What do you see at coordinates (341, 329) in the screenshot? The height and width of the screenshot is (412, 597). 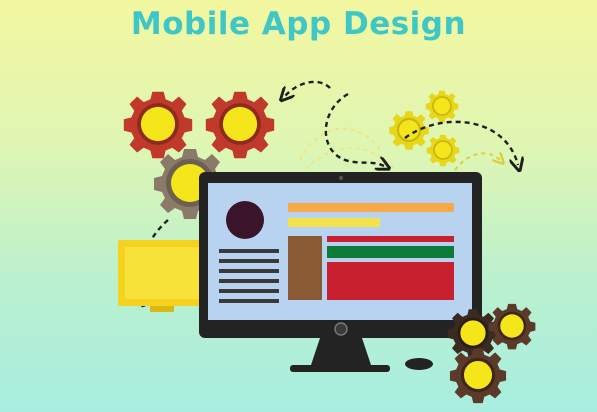 I see `power-button-icon` at bounding box center [341, 329].